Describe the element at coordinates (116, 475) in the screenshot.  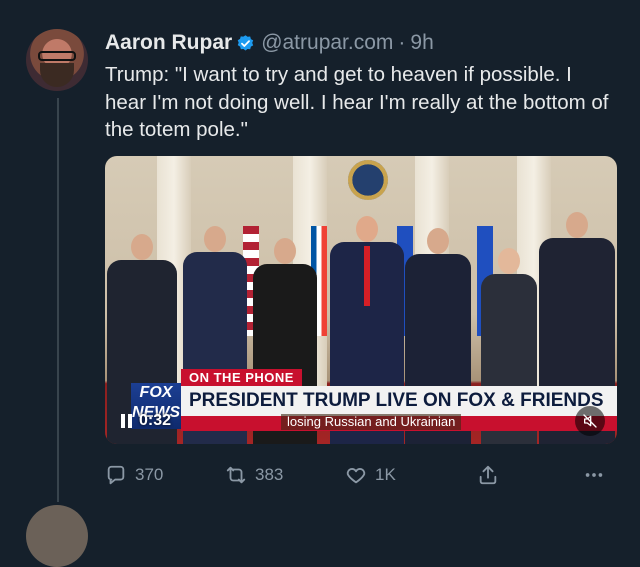
I see `reply-icon` at that location.